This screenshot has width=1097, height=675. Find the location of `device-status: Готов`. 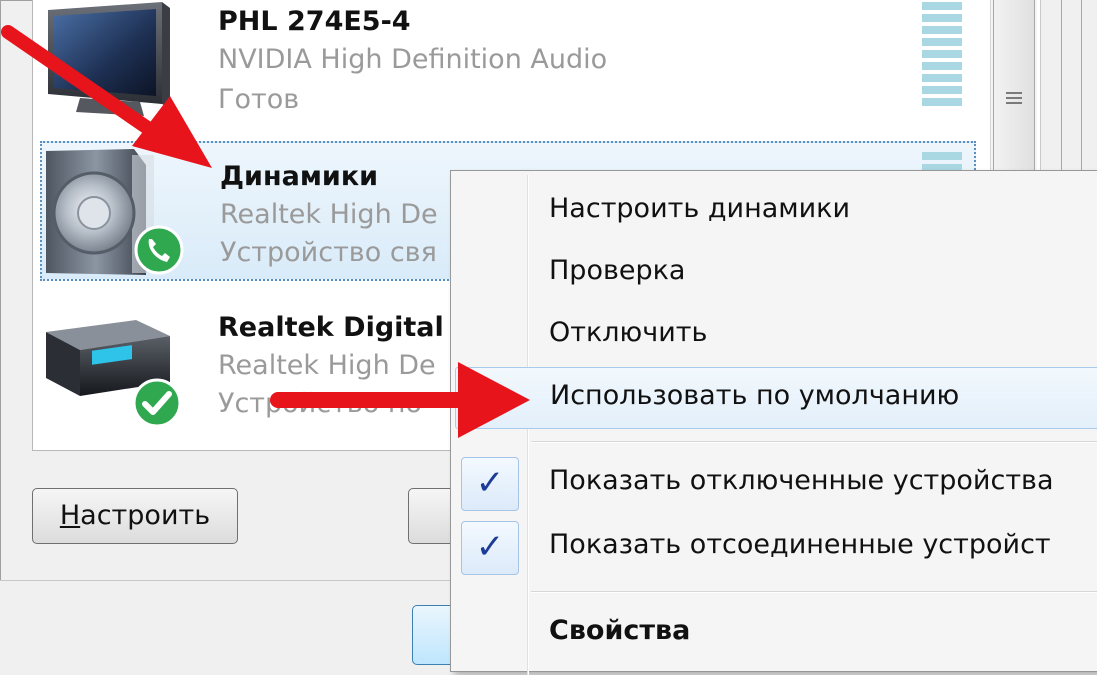

device-status: Готов is located at coordinates (259, 99).